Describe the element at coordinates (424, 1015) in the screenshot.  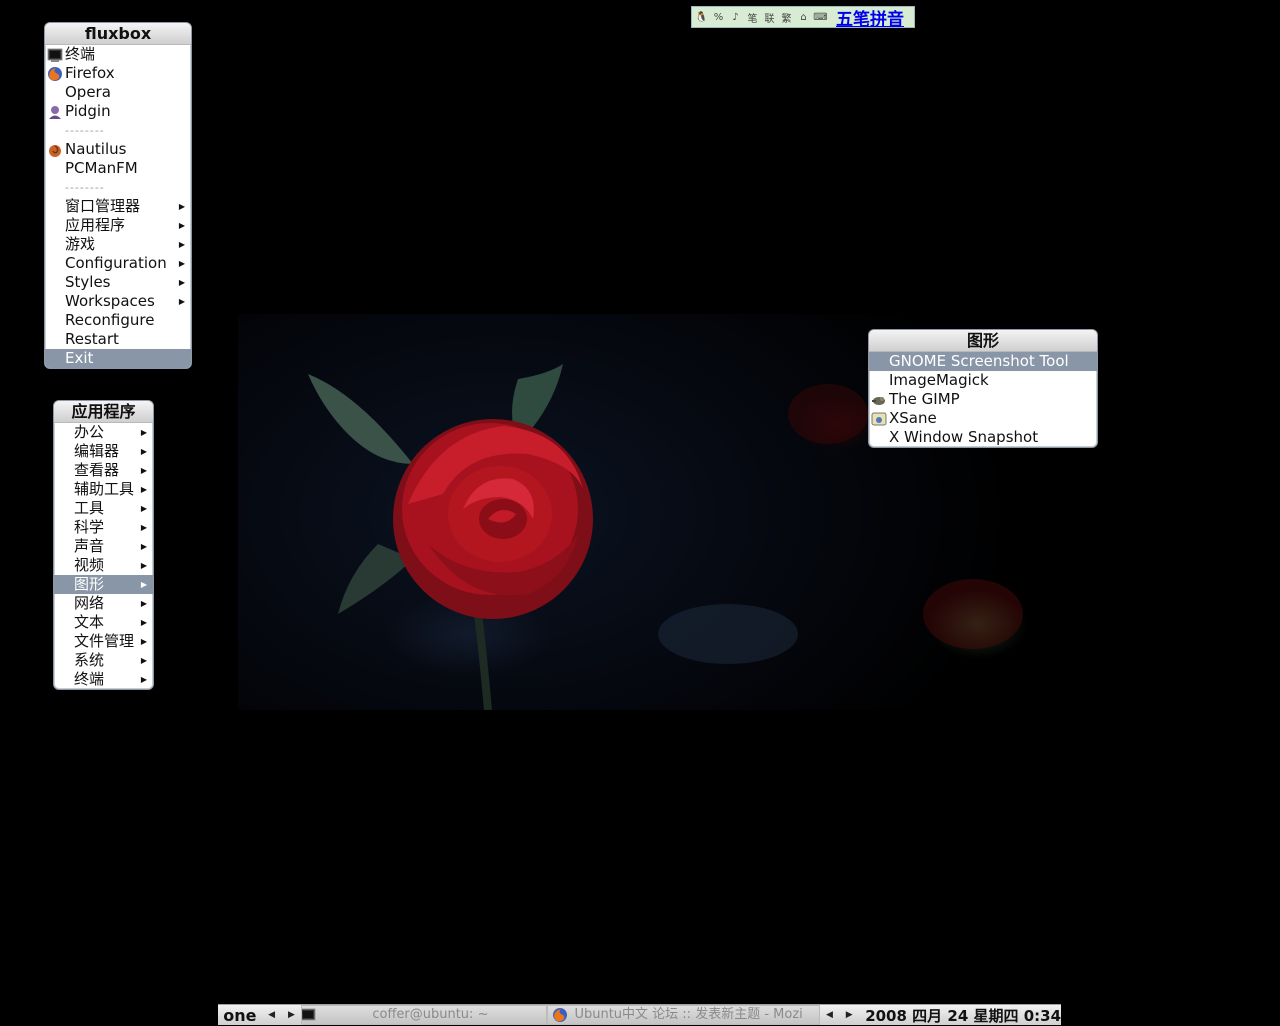
I see `taskbar-item-terminal: coffer@ubuntu: ~` at that location.